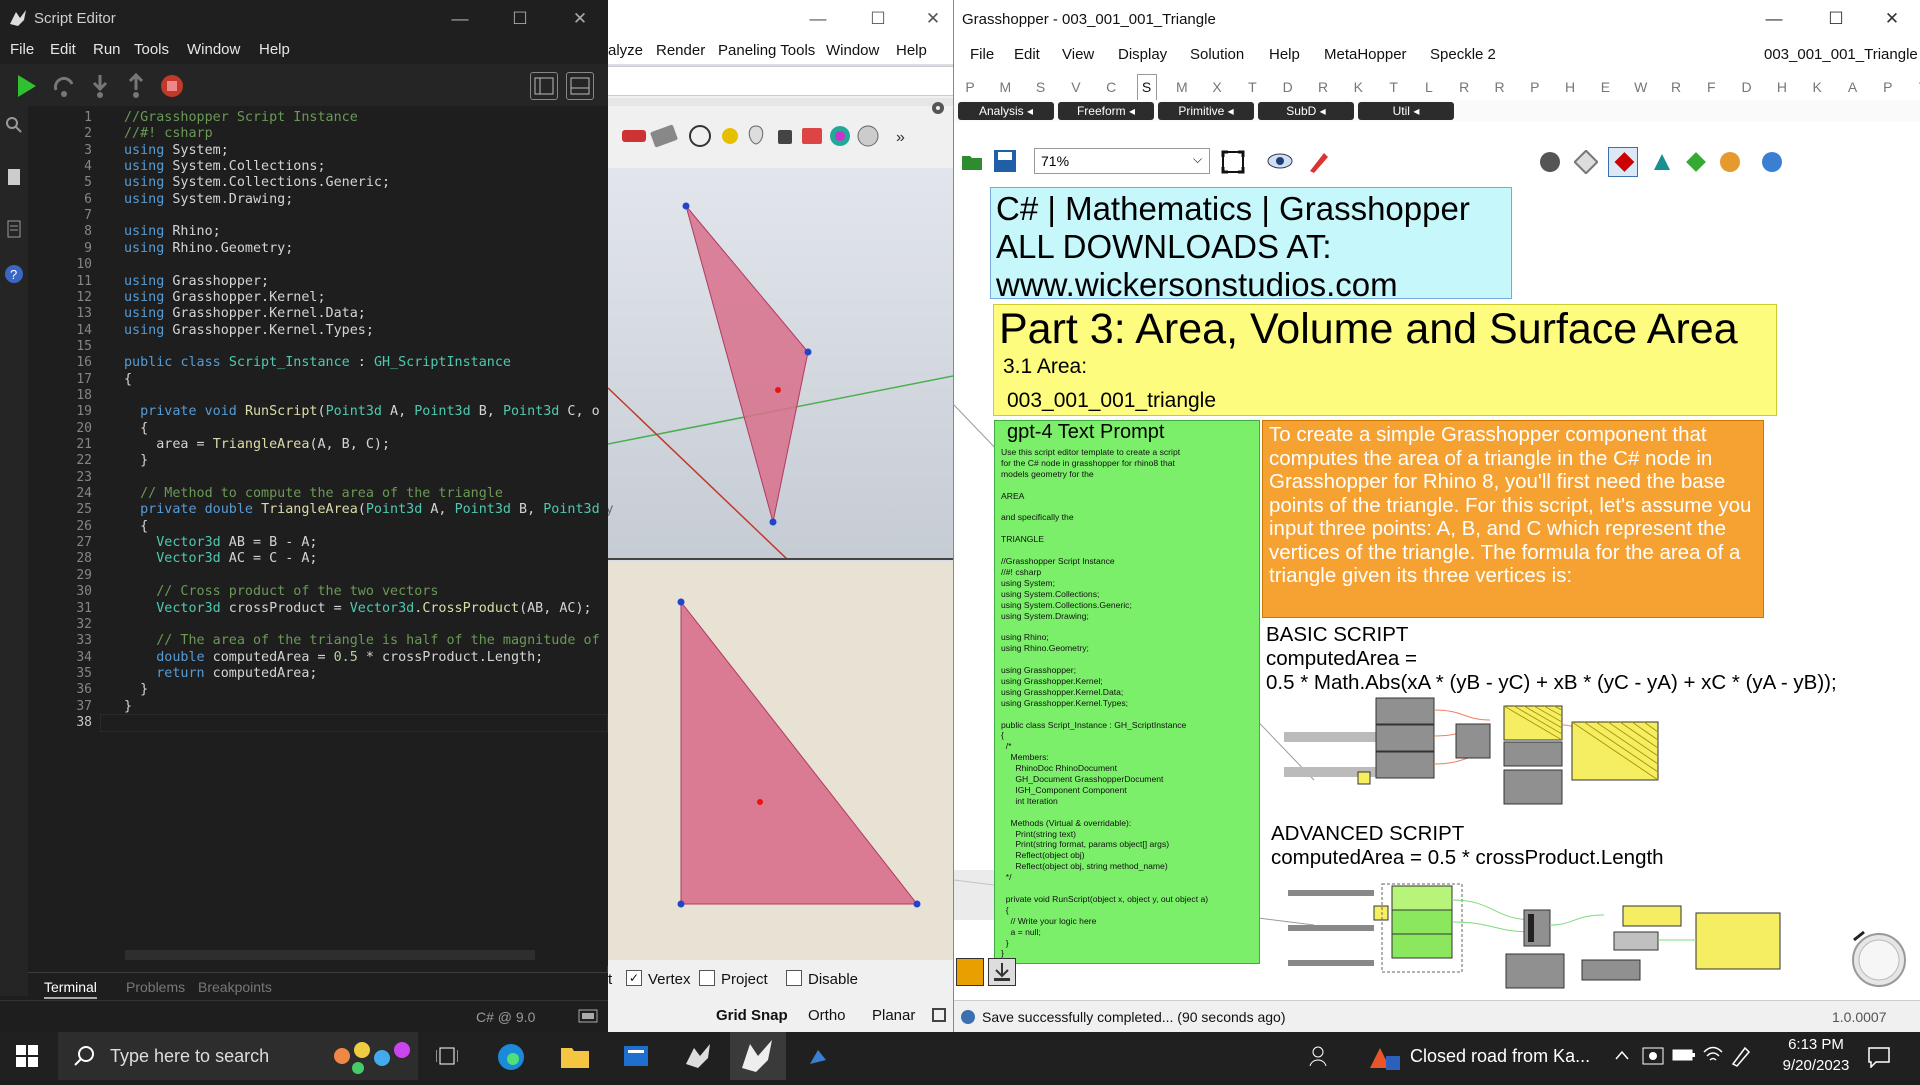  What do you see at coordinates (827, 1015) in the screenshot?
I see `ortho-toggle: Ortho` at bounding box center [827, 1015].